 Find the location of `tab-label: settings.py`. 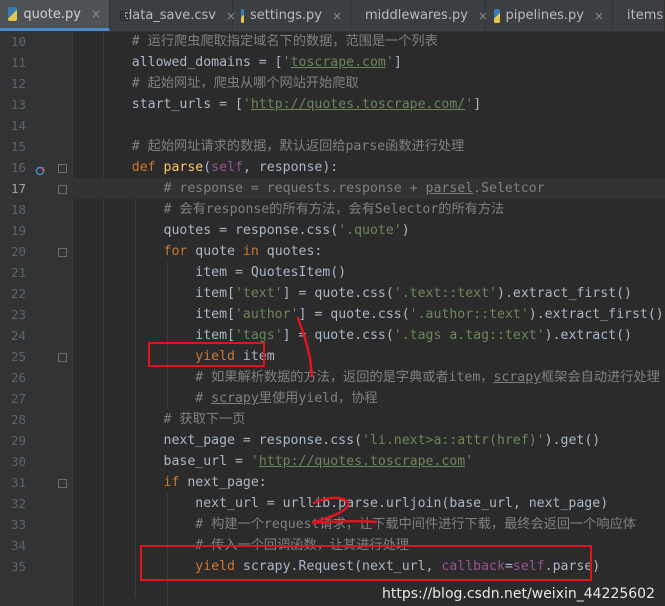

tab-label: settings.py is located at coordinates (286, 15).